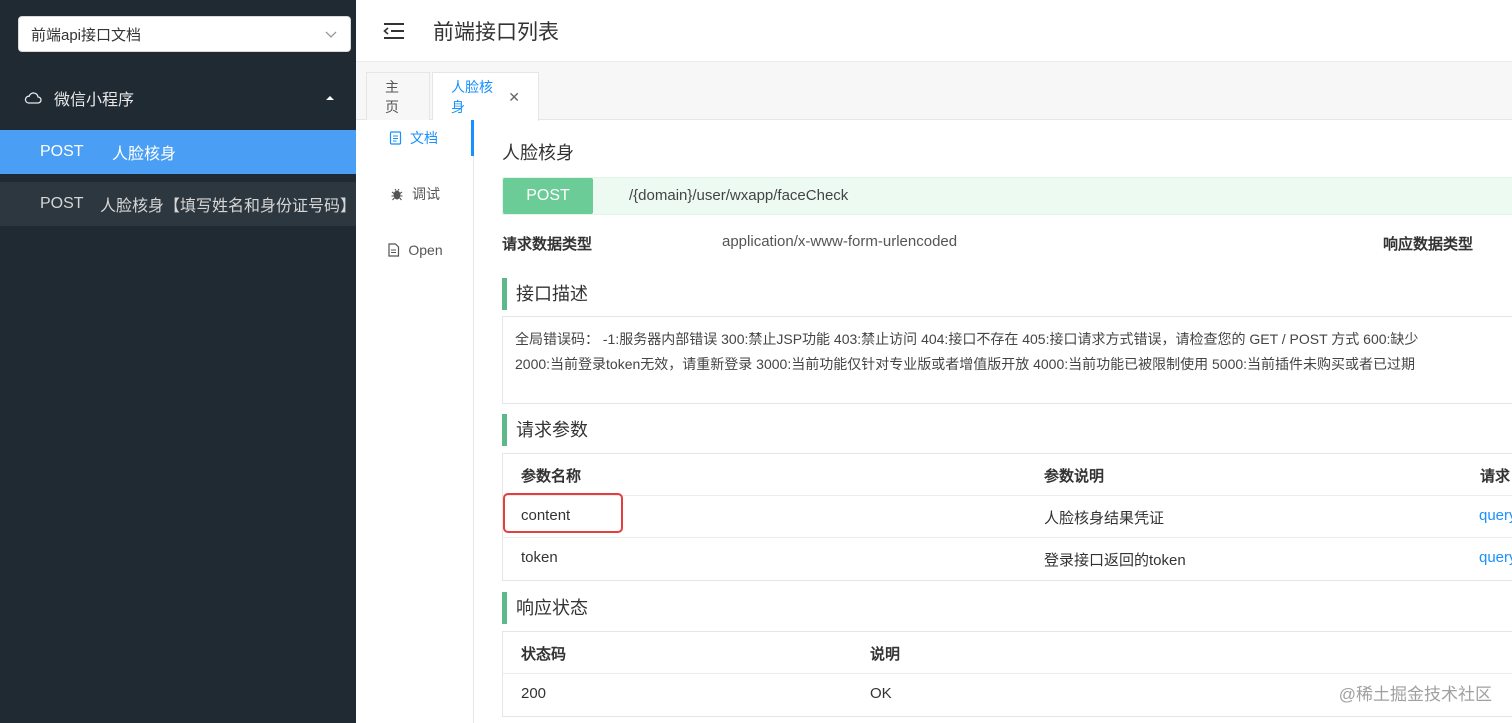 This screenshot has width=1512, height=723. I want to click on section-title-params: 请求参数, so click(545, 430).